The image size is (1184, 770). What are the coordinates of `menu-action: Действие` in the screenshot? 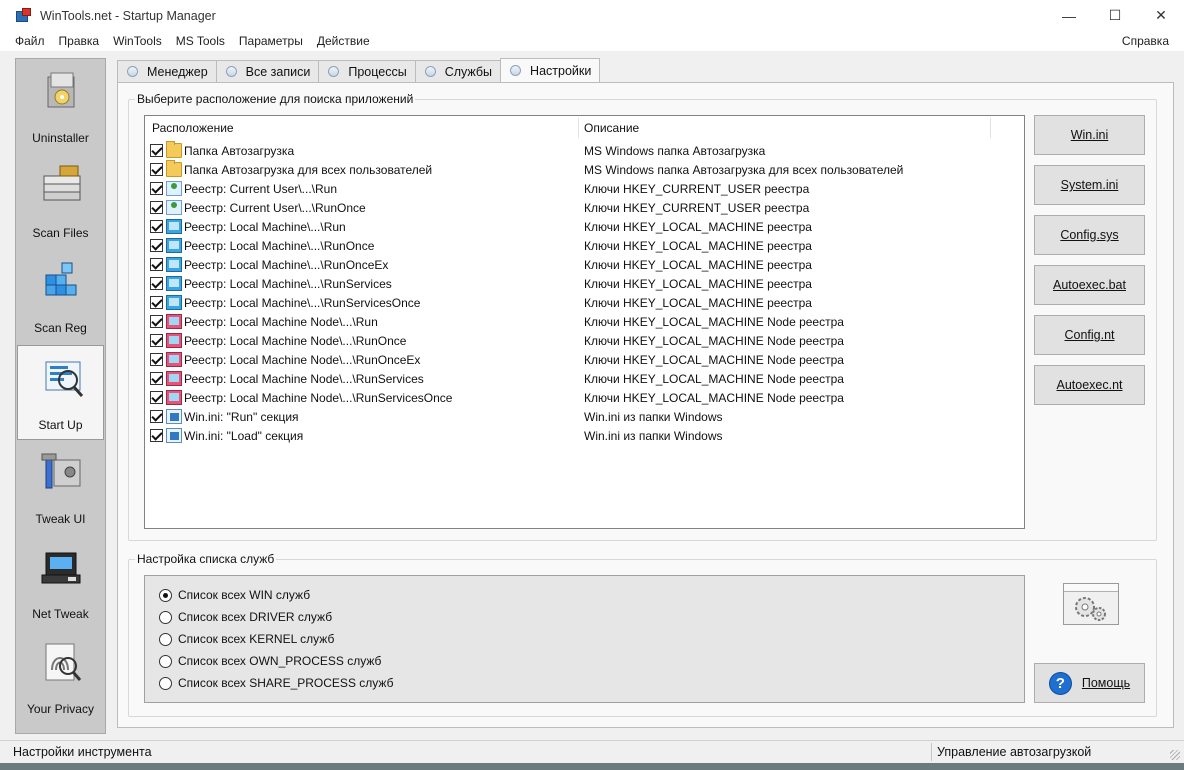 It's located at (343, 41).